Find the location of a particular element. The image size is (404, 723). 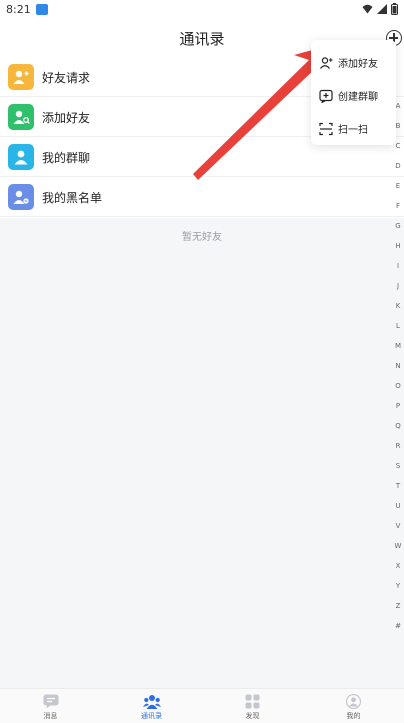

nav-tab-me: 我的 is located at coordinates (353, 706).